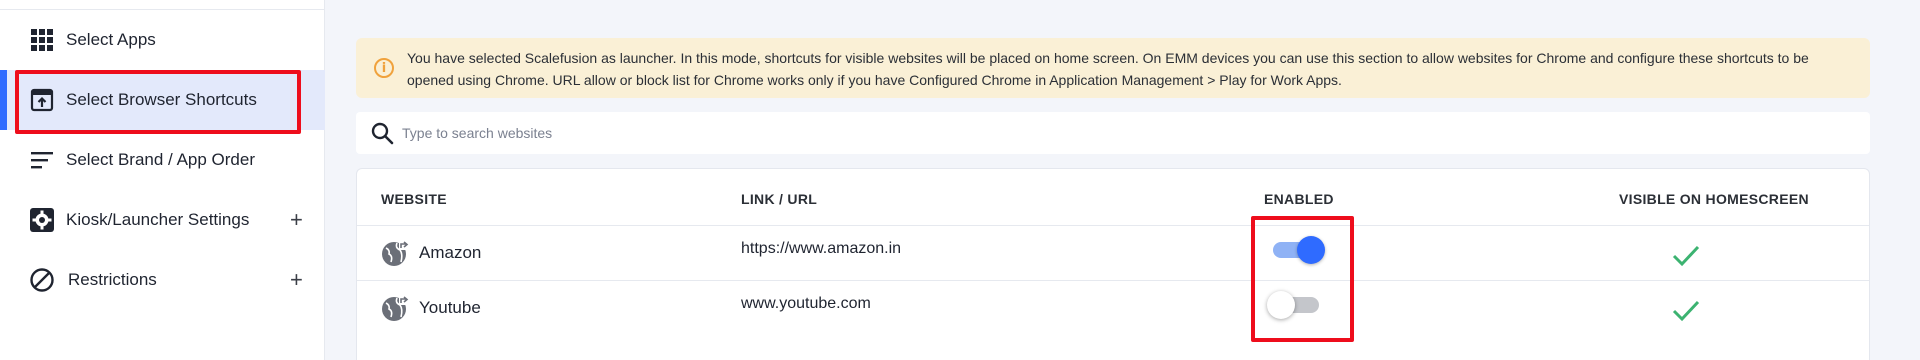  What do you see at coordinates (1299, 199) in the screenshot?
I see `column-header-enabled: ENABLED` at bounding box center [1299, 199].